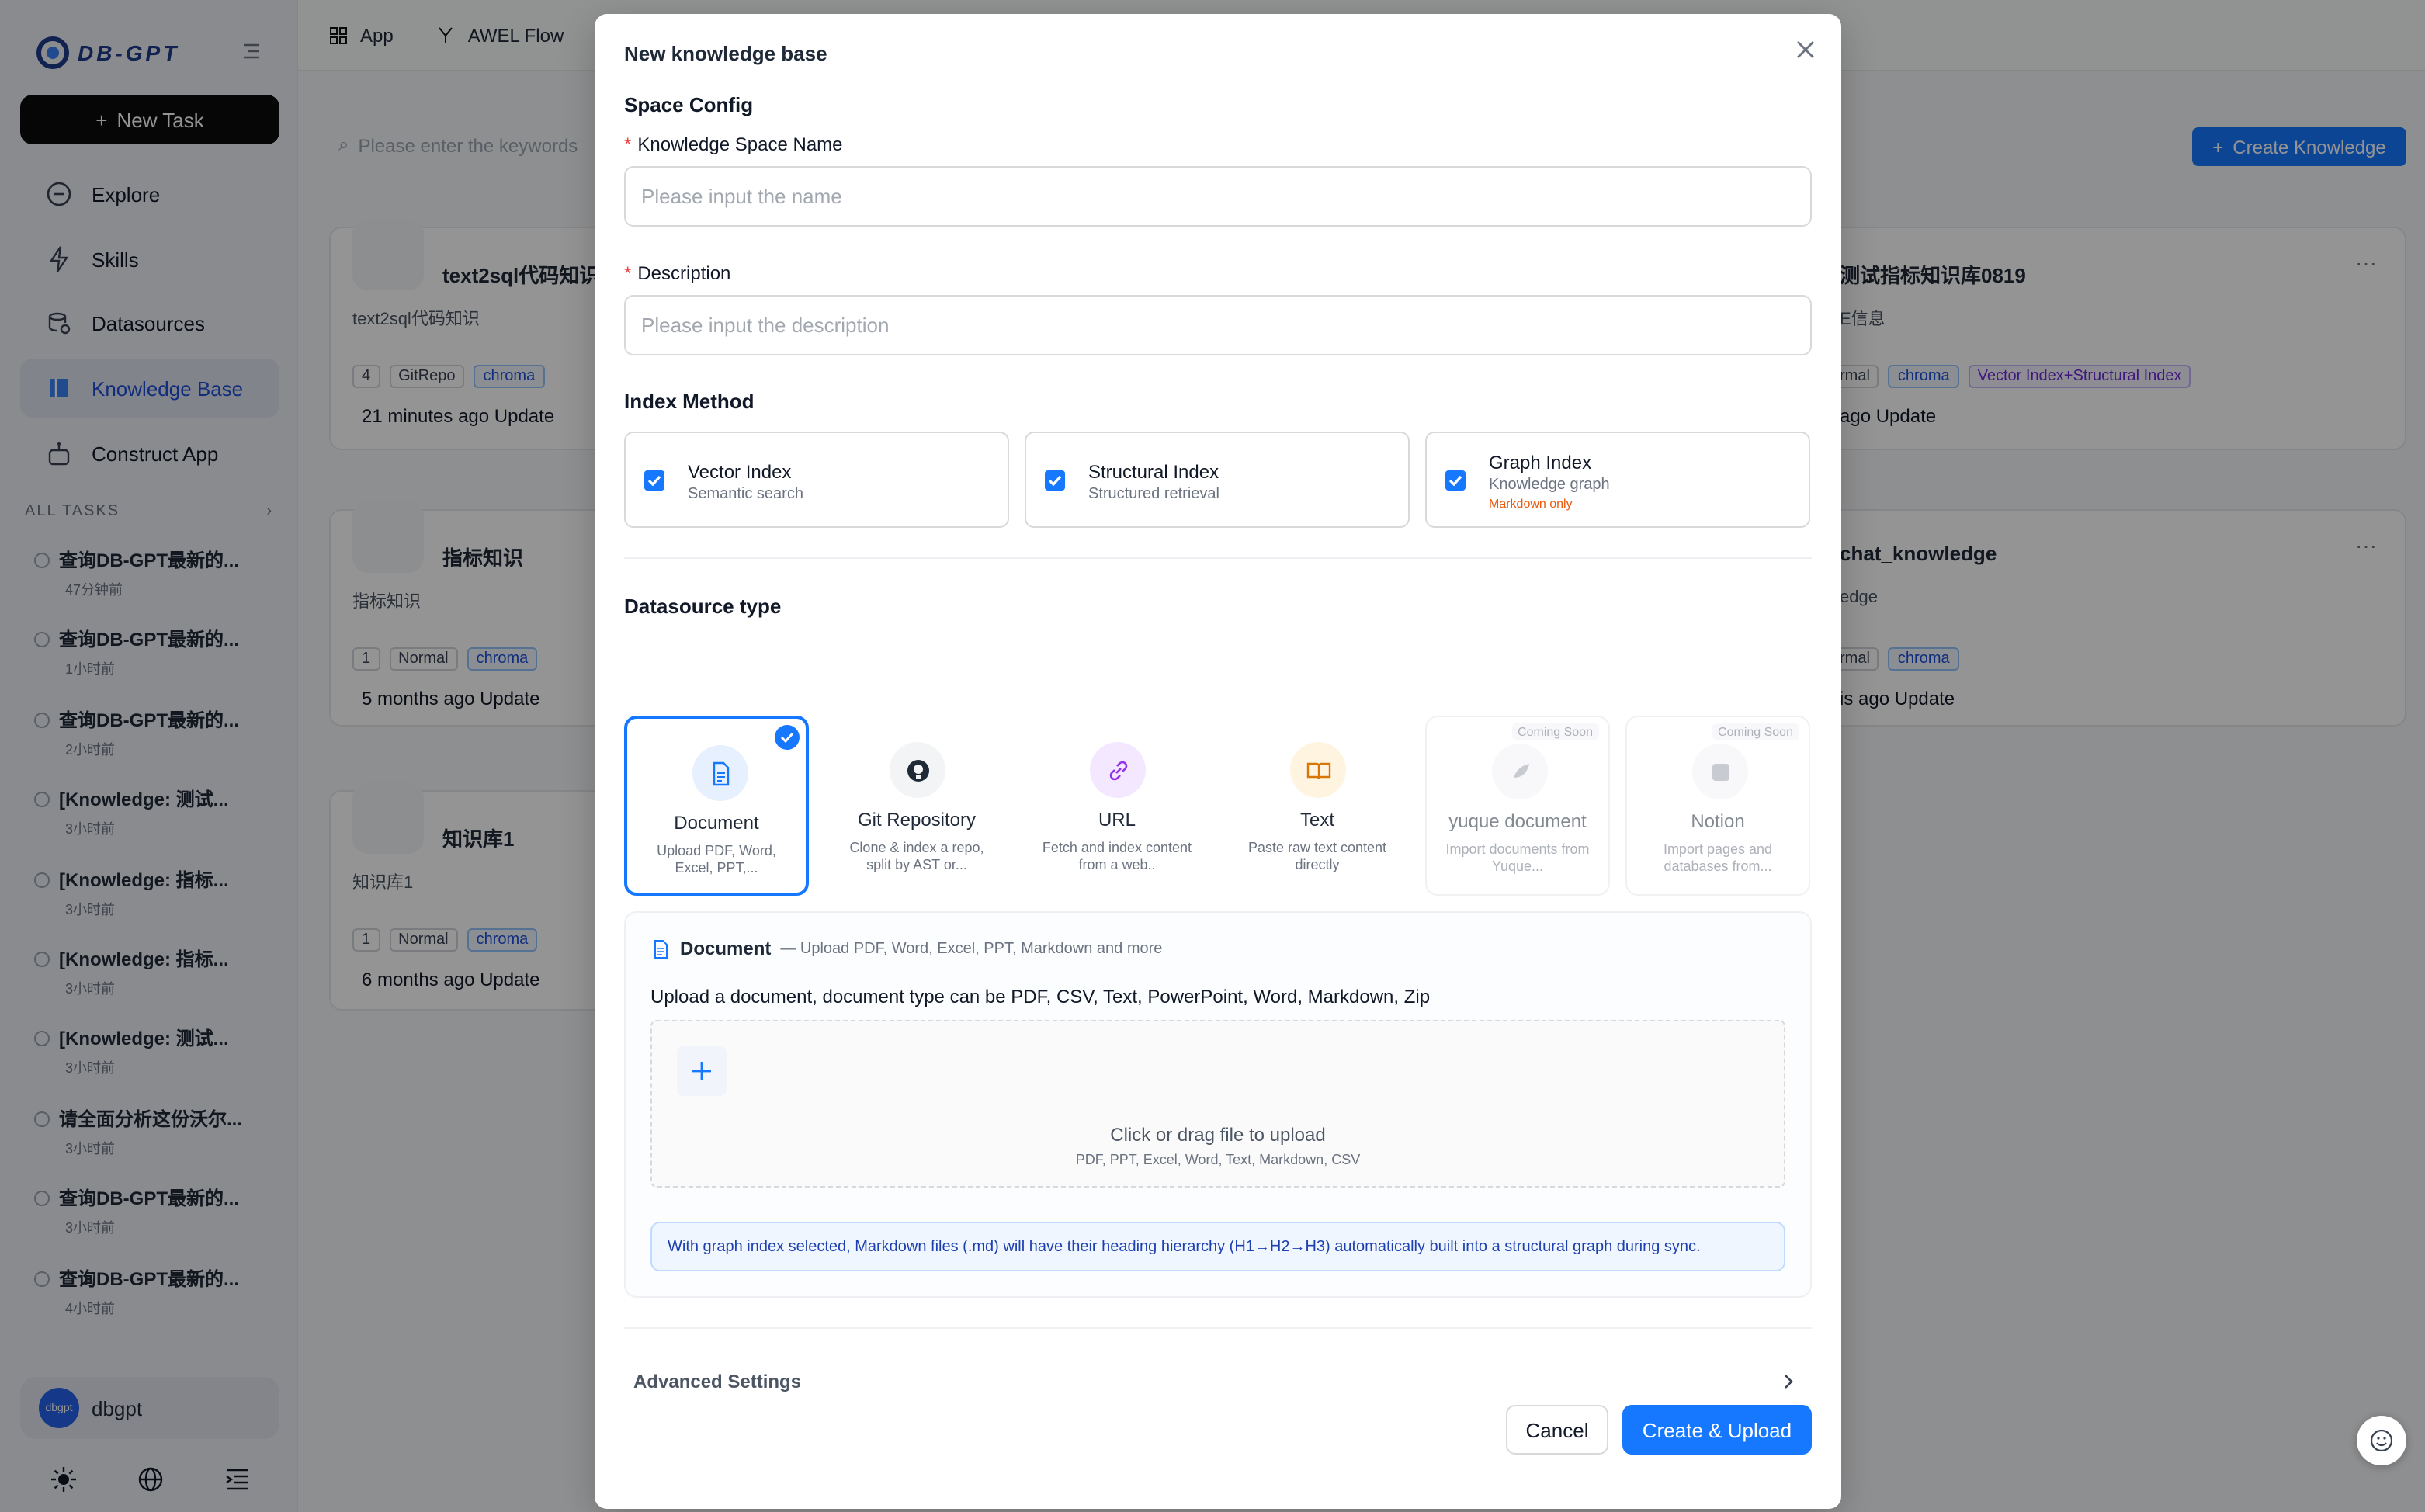 The height and width of the screenshot is (1512, 2425). What do you see at coordinates (689, 104) in the screenshot?
I see `space-config-heading: Space Config` at bounding box center [689, 104].